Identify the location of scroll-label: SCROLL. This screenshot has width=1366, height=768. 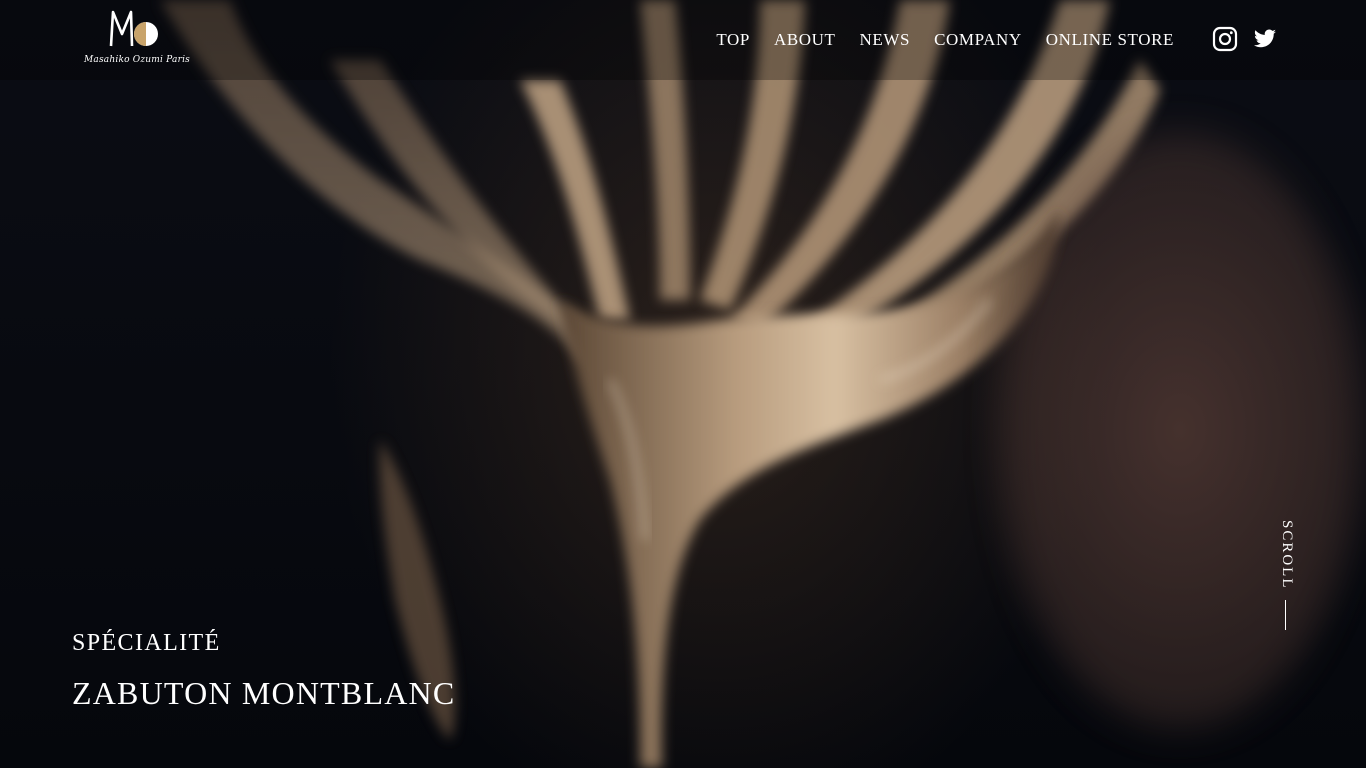
(1287, 555).